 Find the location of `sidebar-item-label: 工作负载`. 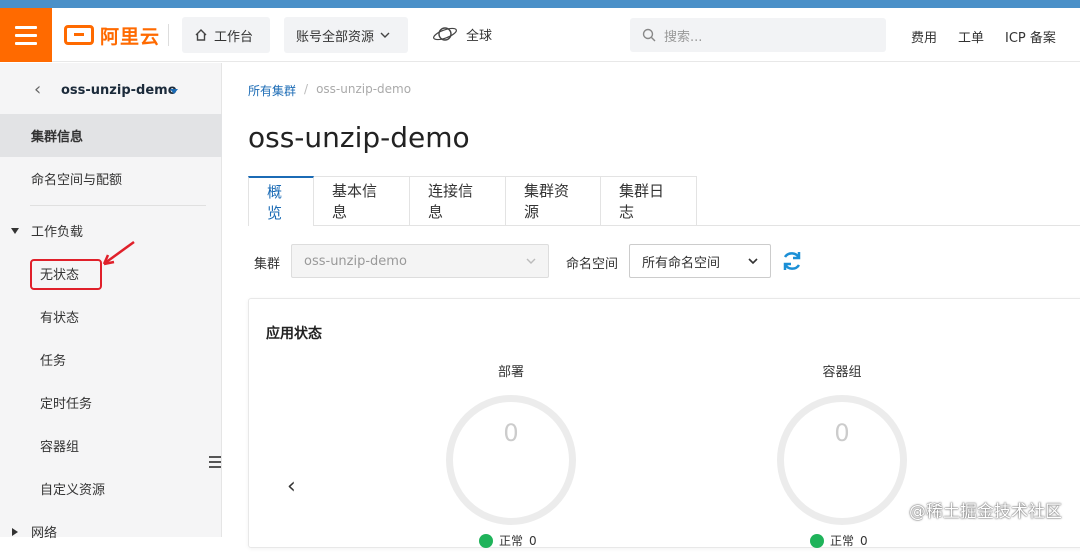

sidebar-item-label: 工作负载 is located at coordinates (57, 232).